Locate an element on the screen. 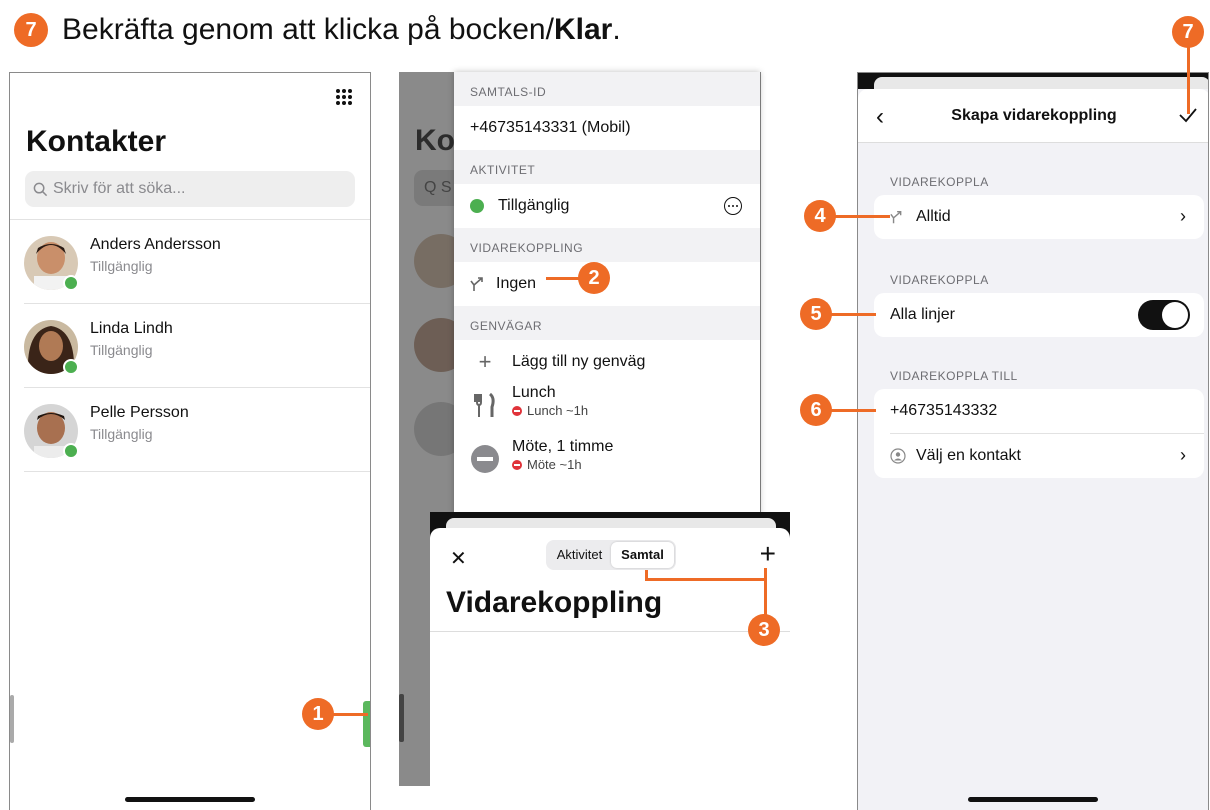 The height and width of the screenshot is (810, 1210). section-header-shortcuts: GENVÄGAR is located at coordinates (607, 323).